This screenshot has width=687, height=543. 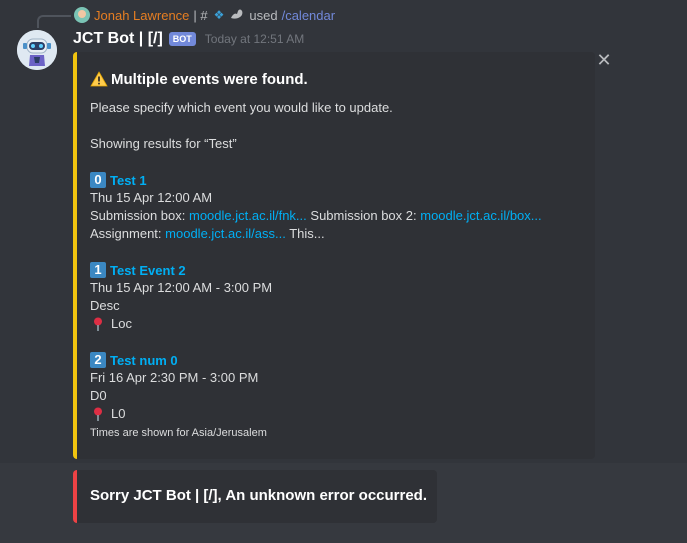 I want to click on reply-command: /calendar, so click(x=308, y=15).